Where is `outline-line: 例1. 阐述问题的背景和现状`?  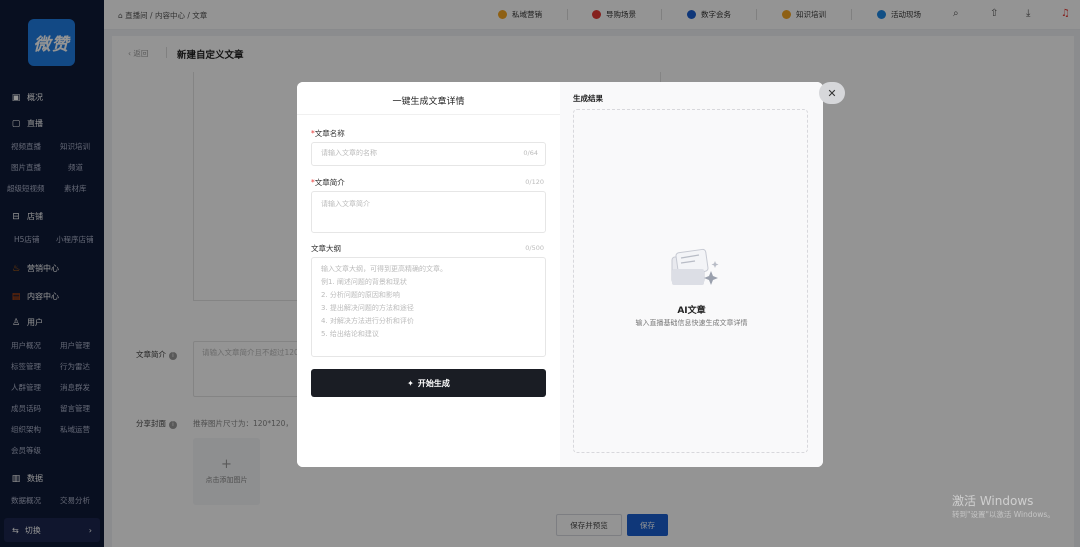 outline-line: 例1. 阐述问题的背景和现状 is located at coordinates (364, 282).